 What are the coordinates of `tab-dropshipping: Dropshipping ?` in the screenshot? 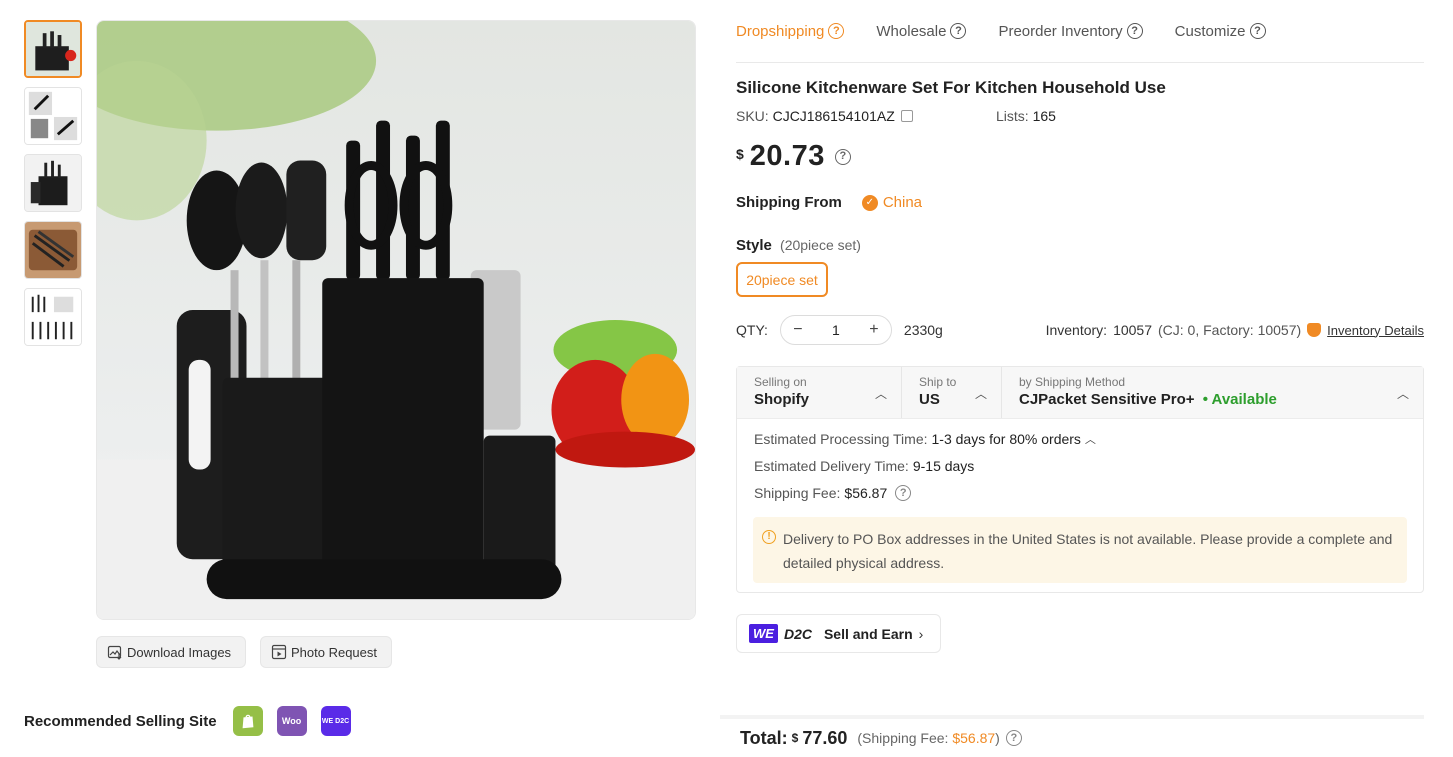 It's located at (790, 31).